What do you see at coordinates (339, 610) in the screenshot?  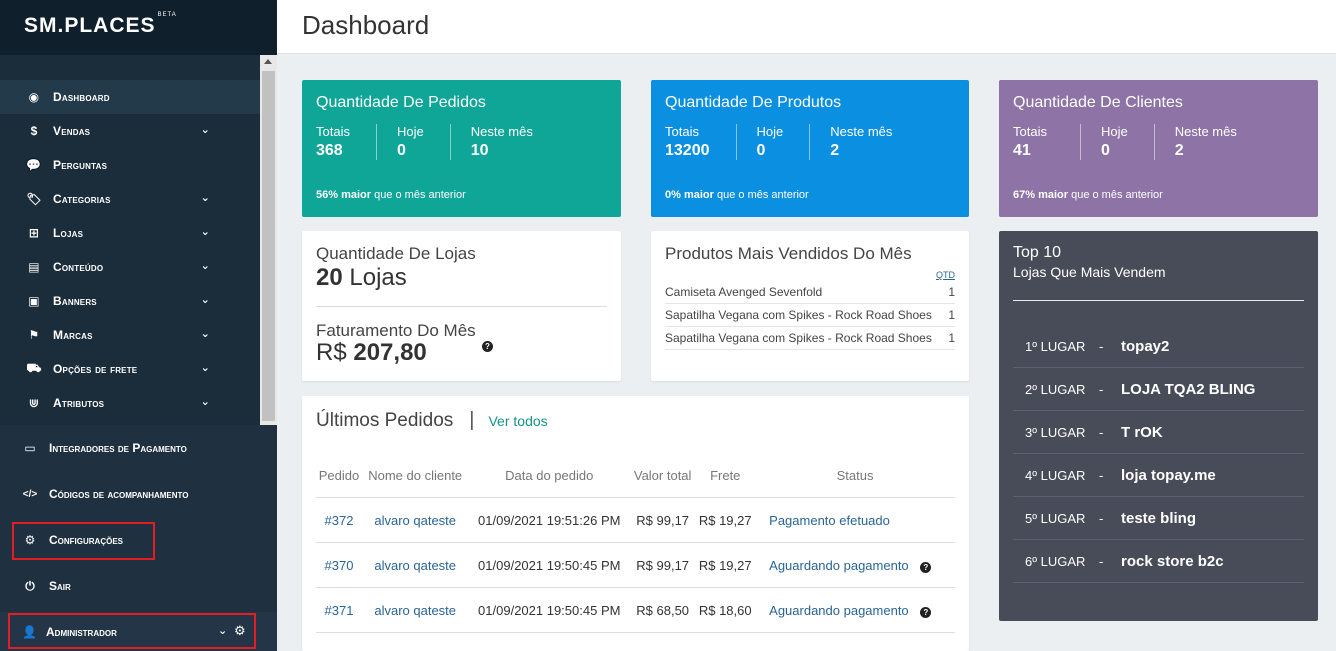 I see `order-id-link: #371` at bounding box center [339, 610].